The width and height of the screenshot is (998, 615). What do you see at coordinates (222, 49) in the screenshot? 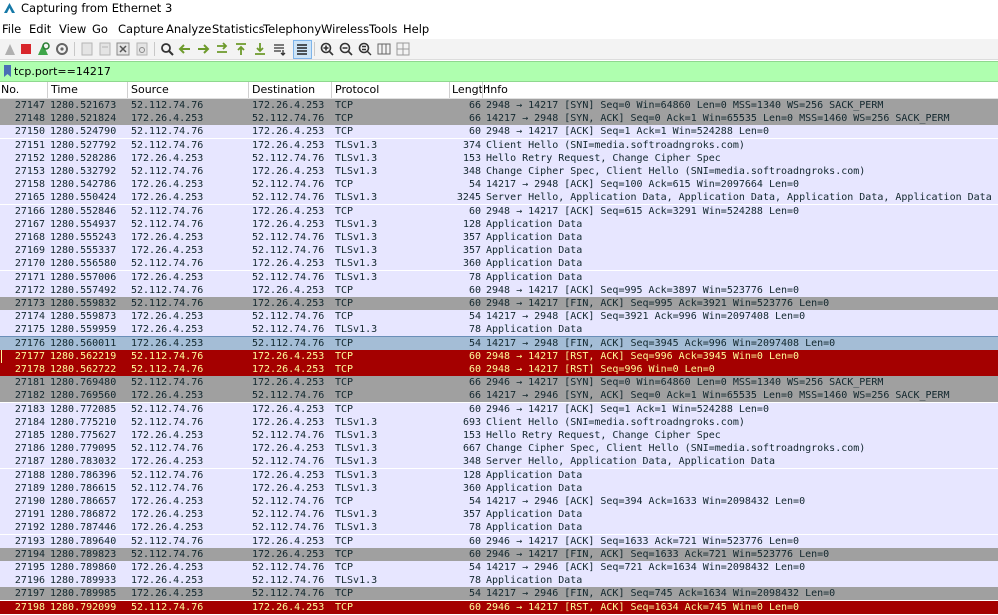
I see `jump-icon` at bounding box center [222, 49].